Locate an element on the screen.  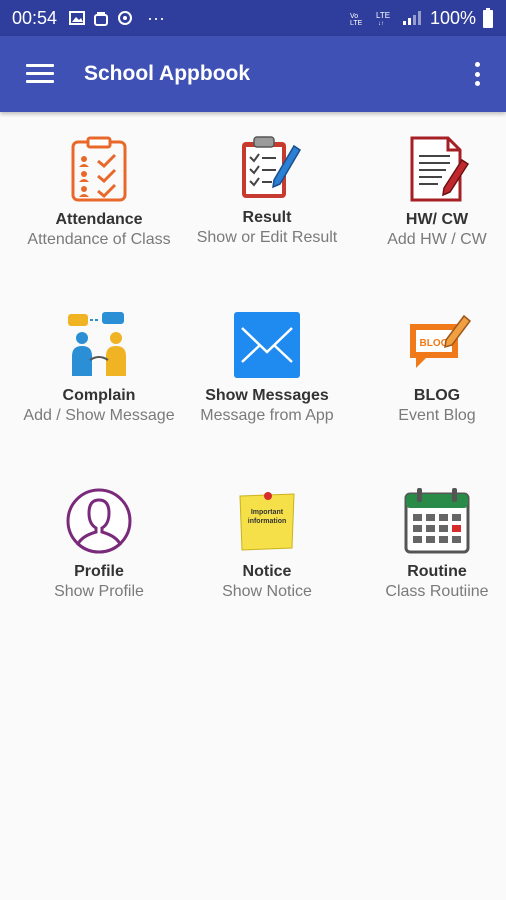
blog-speech-bubble-icon: BLOG is located at coordinates (441, 341).